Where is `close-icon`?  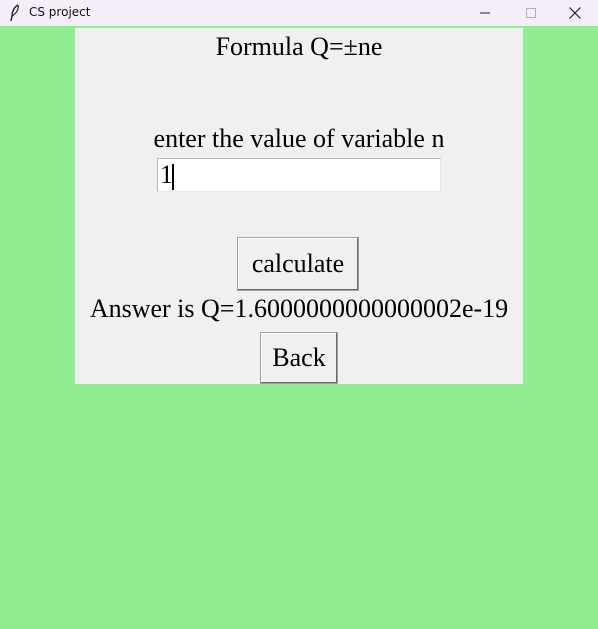 close-icon is located at coordinates (575, 13).